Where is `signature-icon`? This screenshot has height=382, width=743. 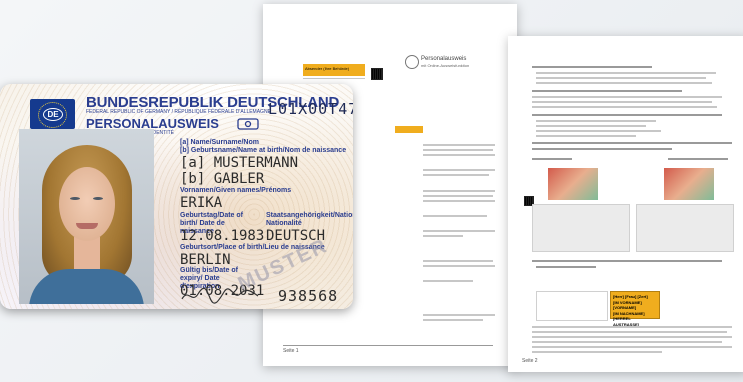 signature-icon is located at coordinates (220, 295).